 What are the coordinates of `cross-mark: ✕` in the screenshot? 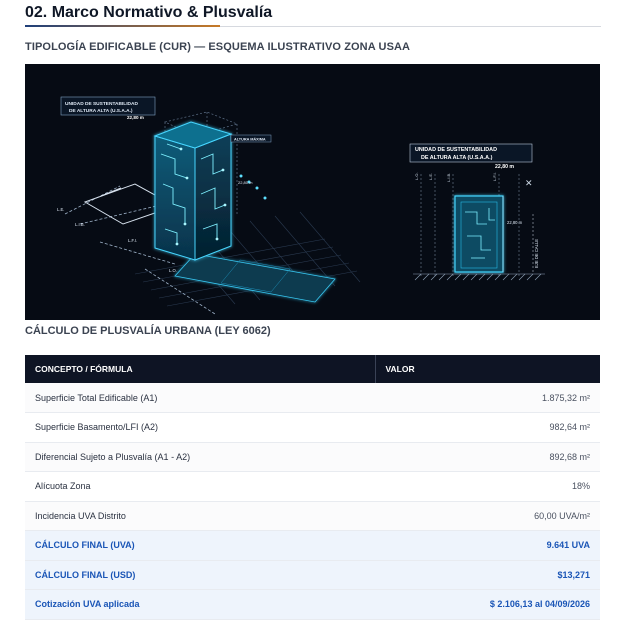 It's located at (529, 183).